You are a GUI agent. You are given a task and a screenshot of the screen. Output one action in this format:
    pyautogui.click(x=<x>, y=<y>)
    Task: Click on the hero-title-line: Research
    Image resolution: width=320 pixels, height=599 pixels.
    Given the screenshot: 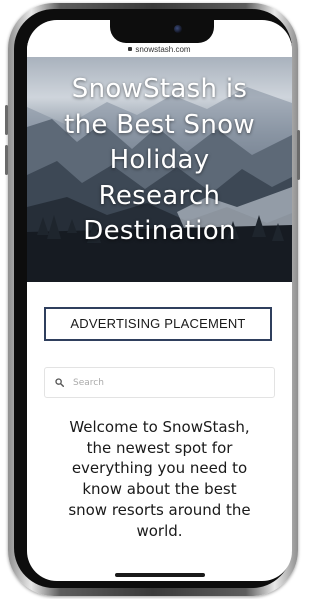 What is the action you would take?
    pyautogui.click(x=159, y=195)
    